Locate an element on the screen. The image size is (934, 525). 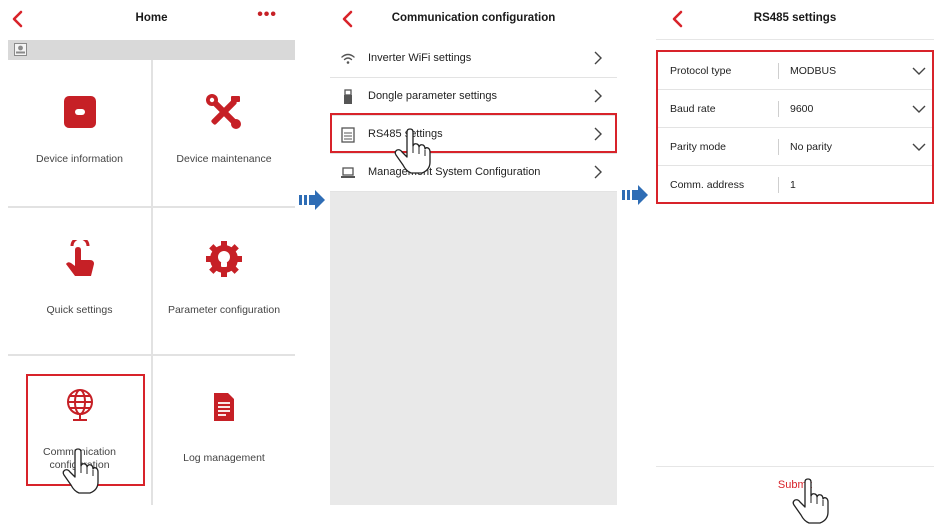
home-header: Home ••• is located at coordinates (151, 20).